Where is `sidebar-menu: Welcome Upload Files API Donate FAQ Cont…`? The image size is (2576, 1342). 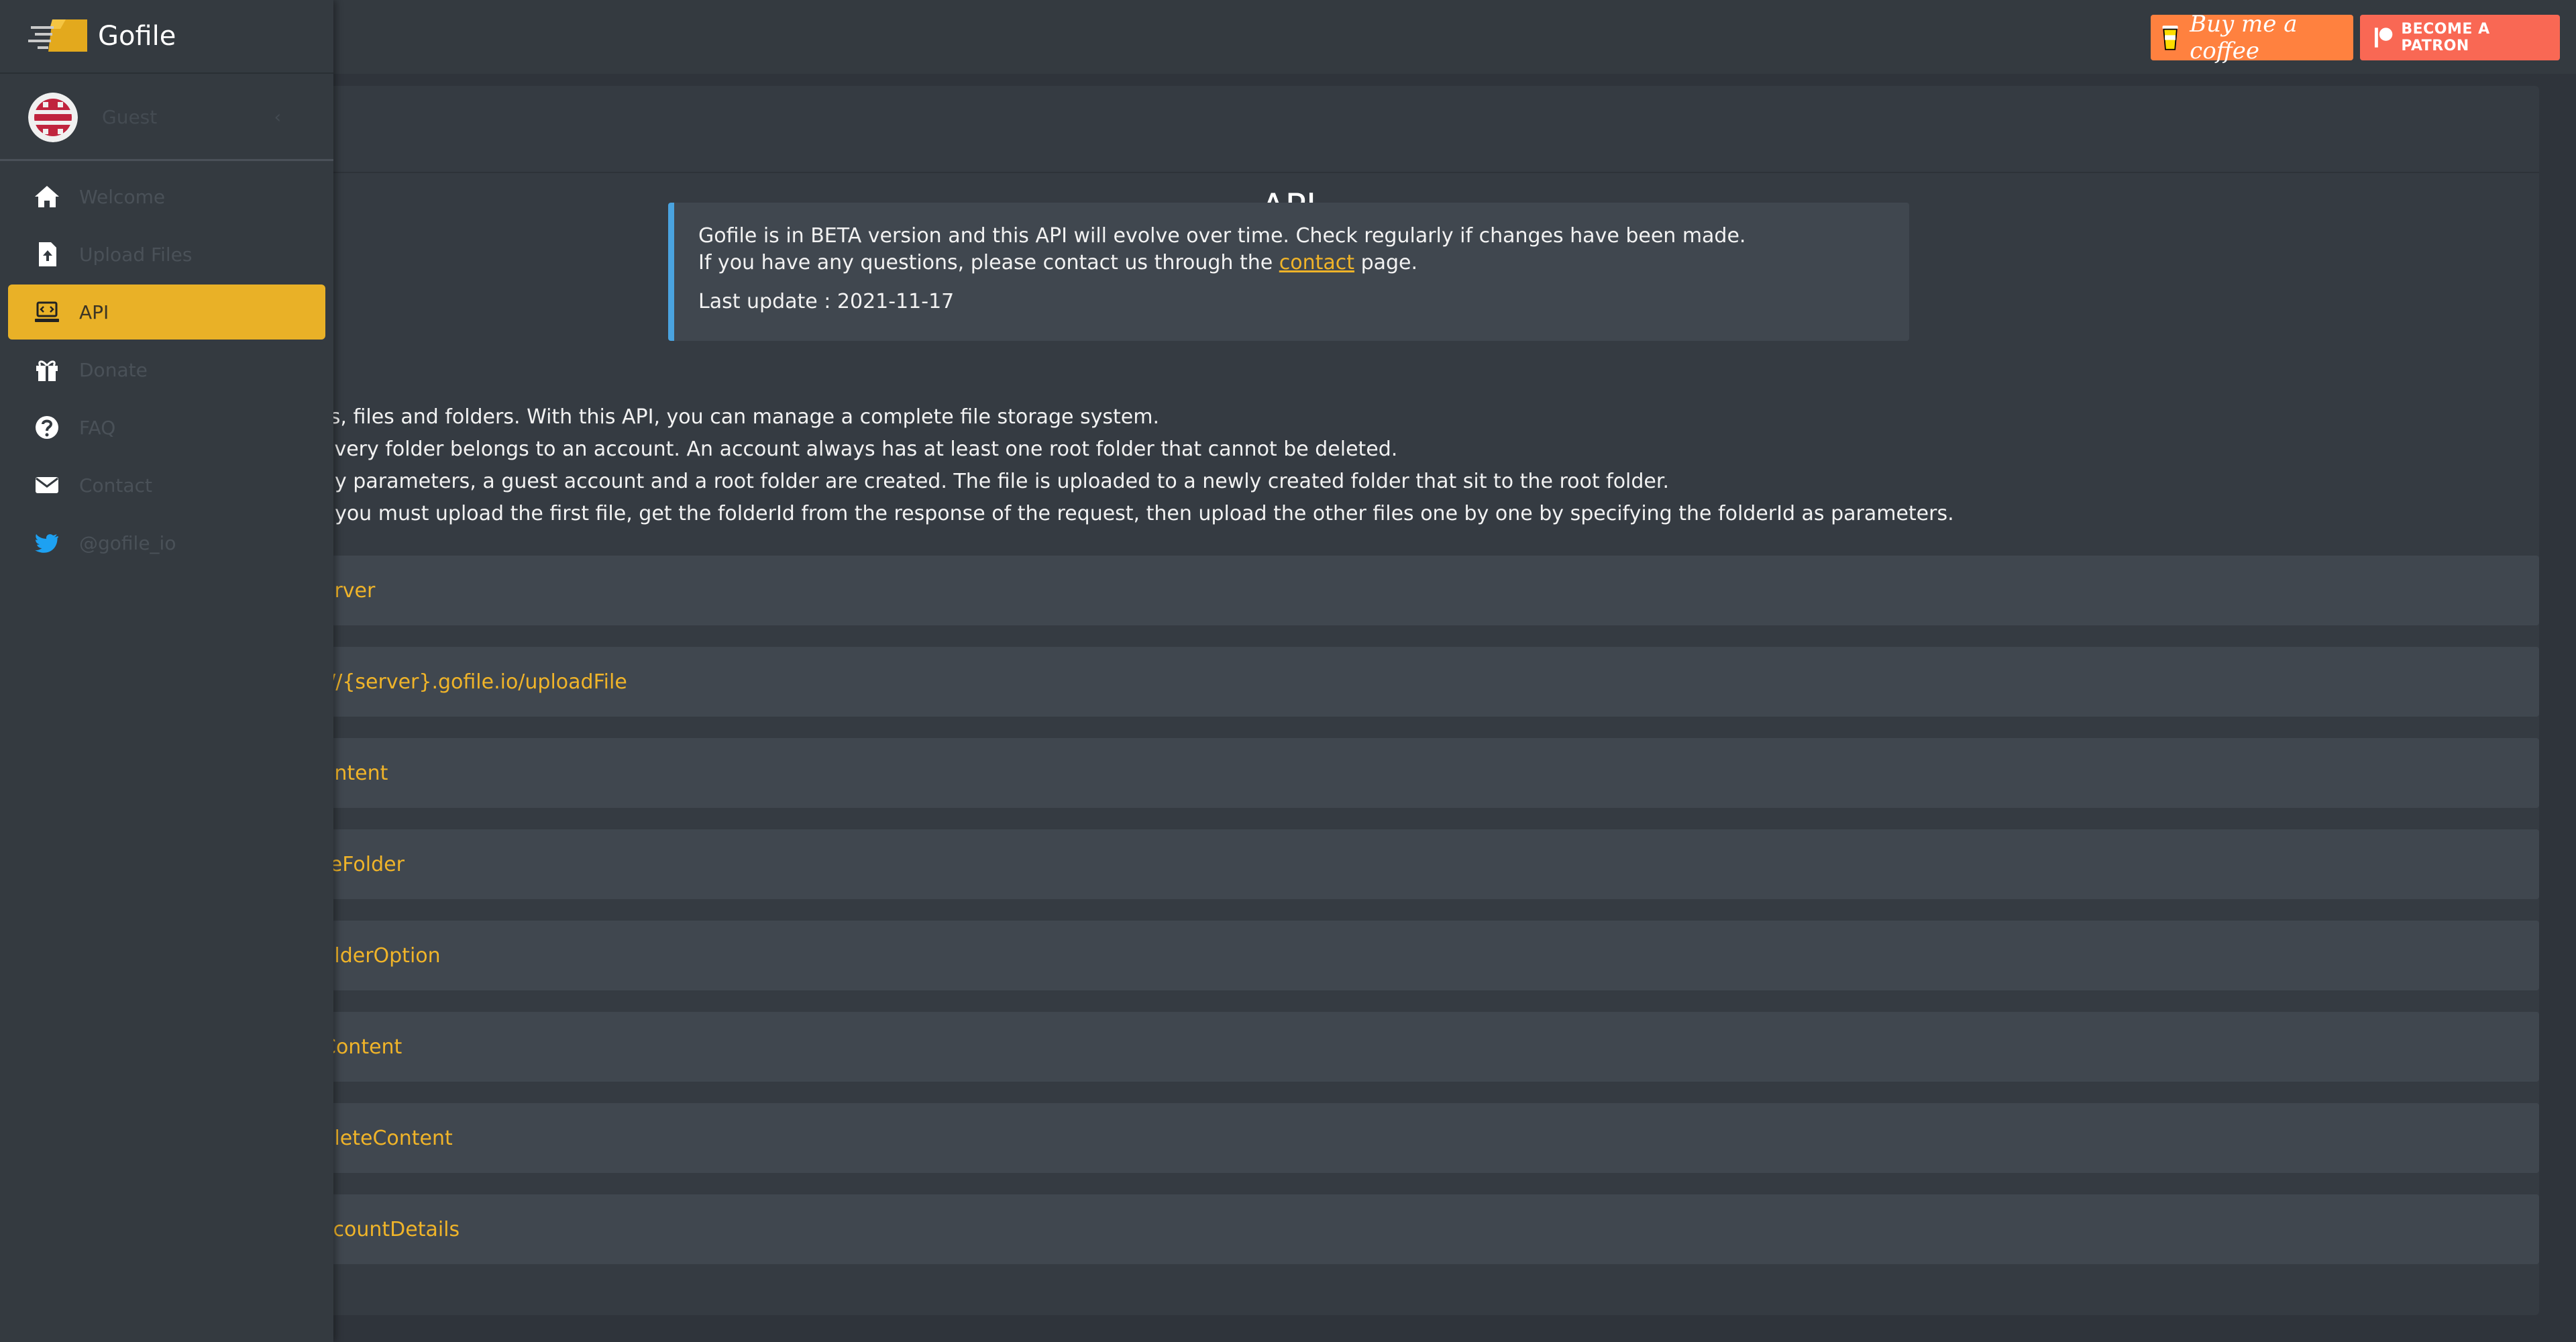 sidebar-menu: Welcome Upload Files API Donate FAQ Cont… is located at coordinates (166, 371).